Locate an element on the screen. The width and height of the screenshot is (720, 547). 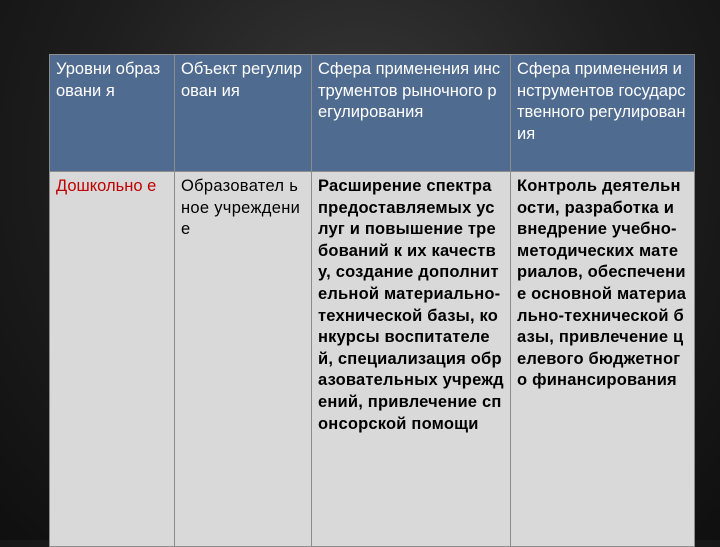
header-regulation-object: Объект регулирован ия is located at coordinates (243, 113).